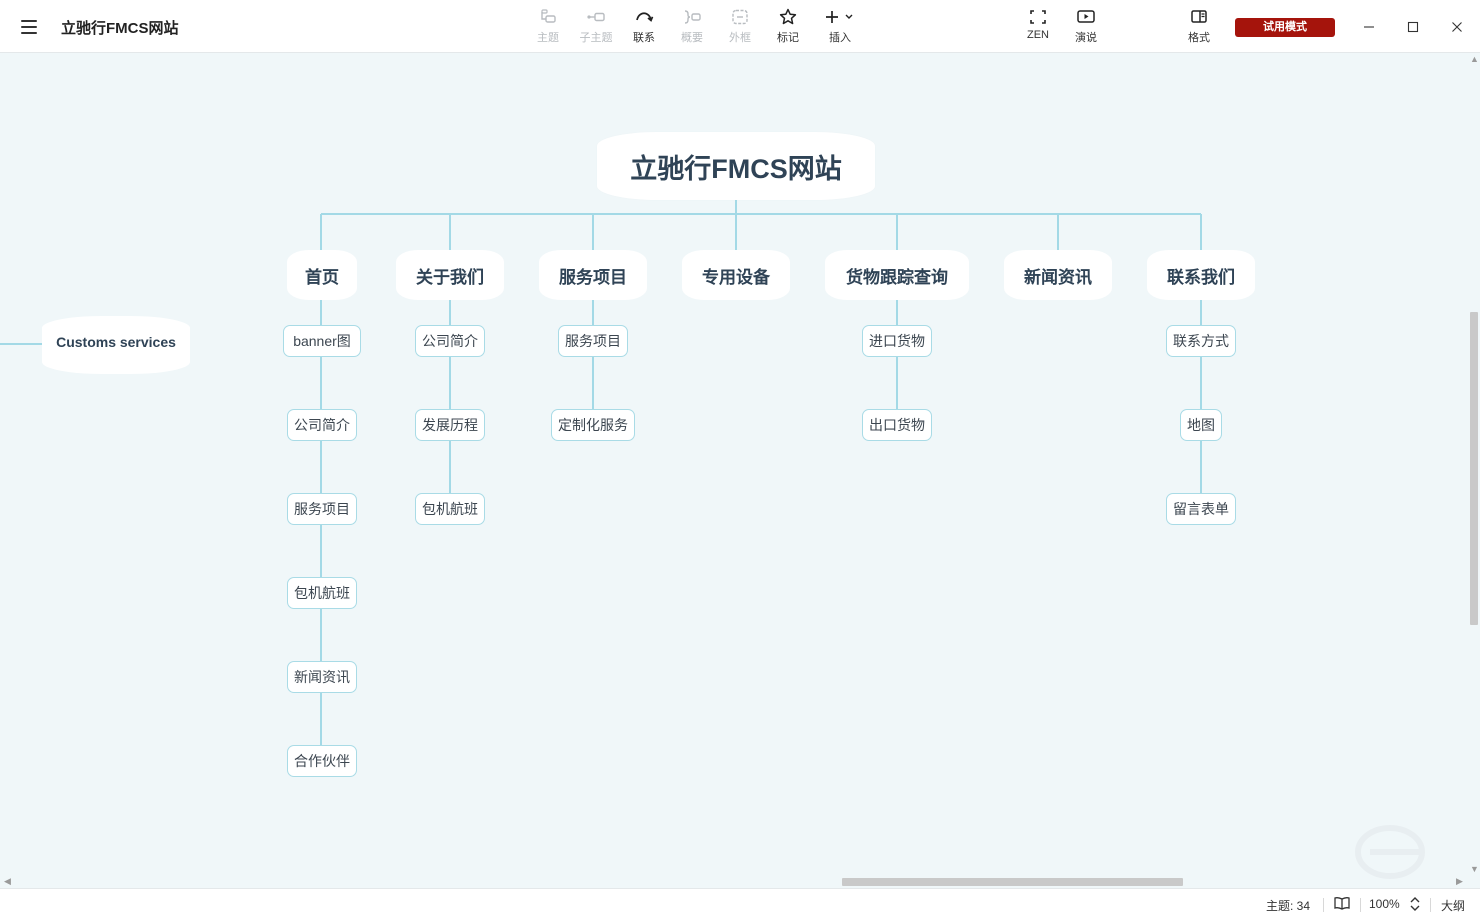 This screenshot has height=920, width=1480. I want to click on subtopic-map: 地图, so click(1201, 425).